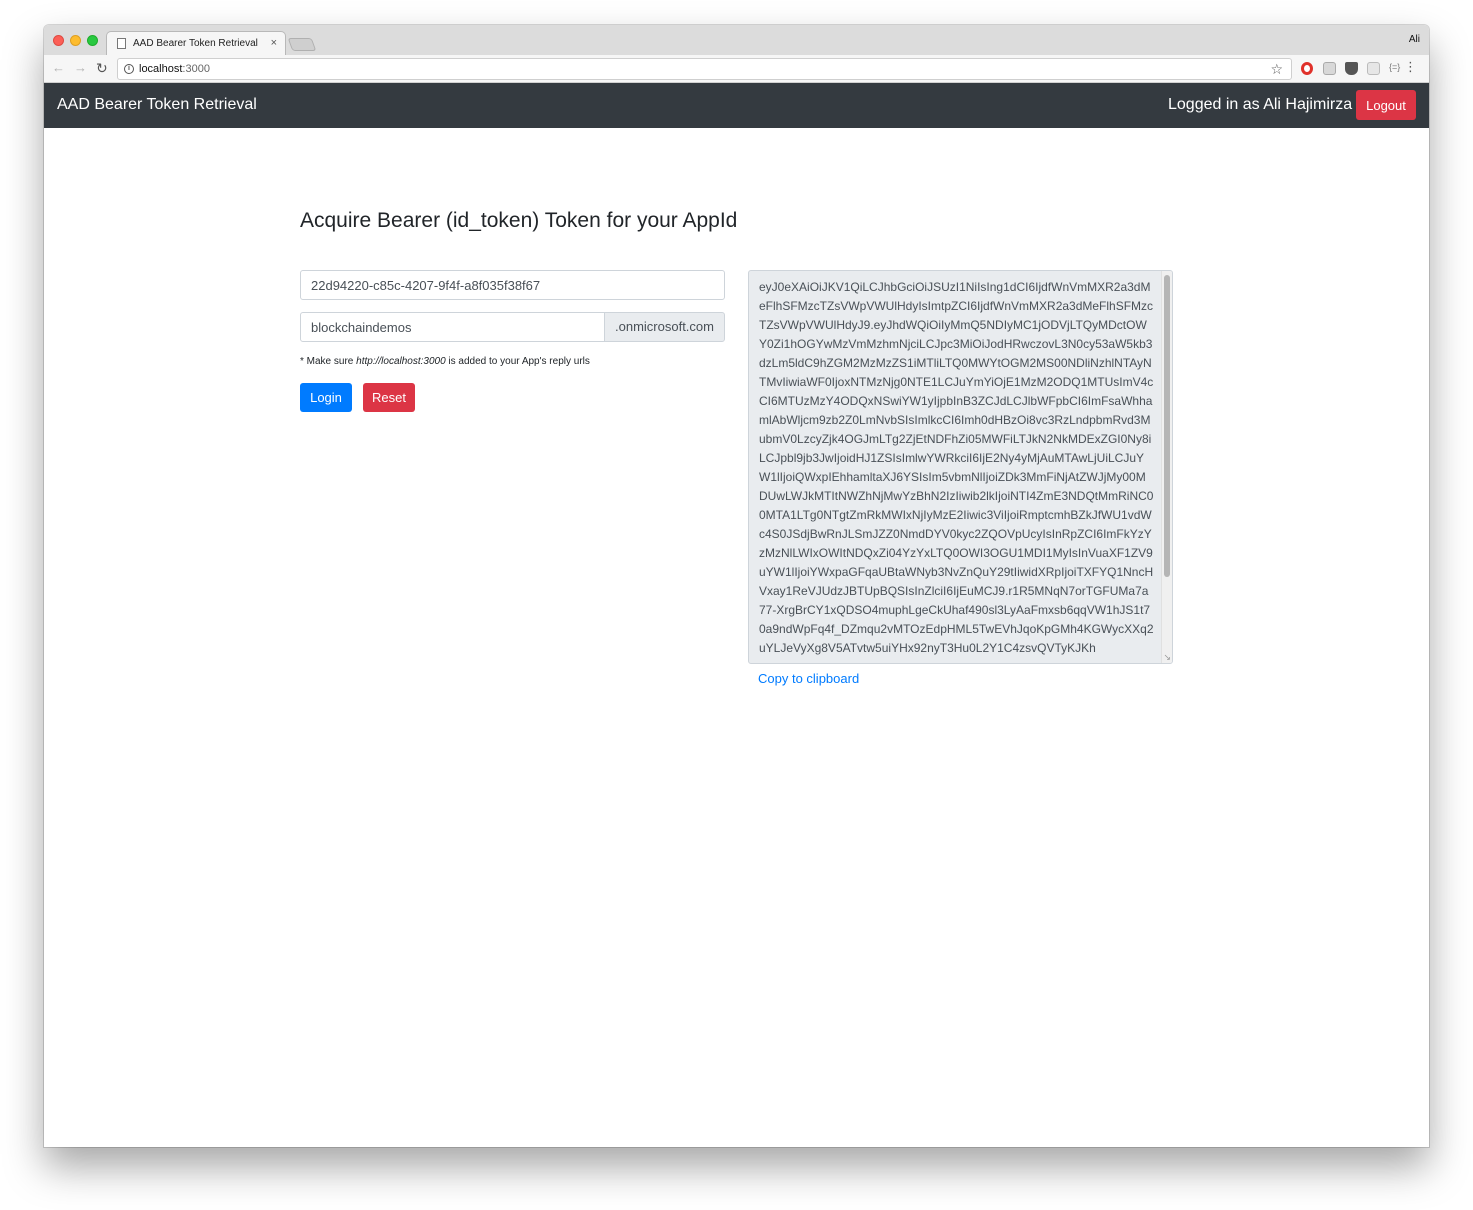  I want to click on resize-grip-icon: ↘, so click(1167, 657).